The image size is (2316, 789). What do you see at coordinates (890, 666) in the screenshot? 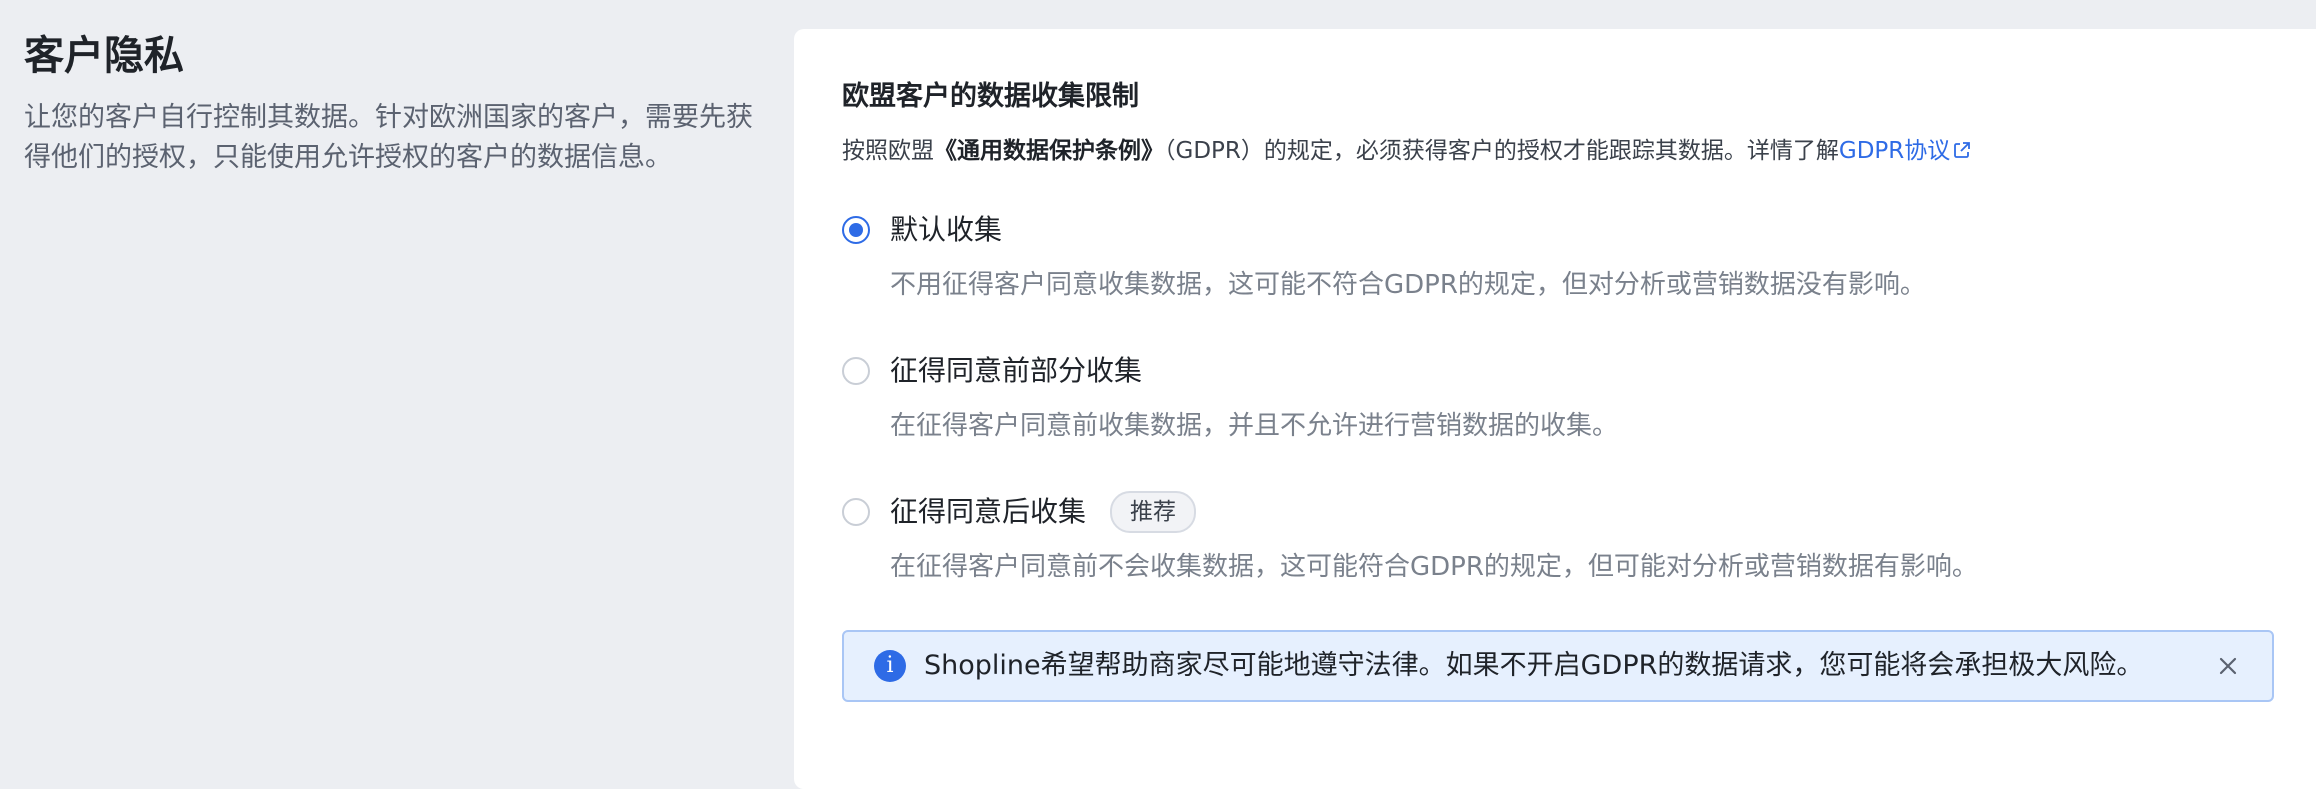
I see `info-icon: i` at bounding box center [890, 666].